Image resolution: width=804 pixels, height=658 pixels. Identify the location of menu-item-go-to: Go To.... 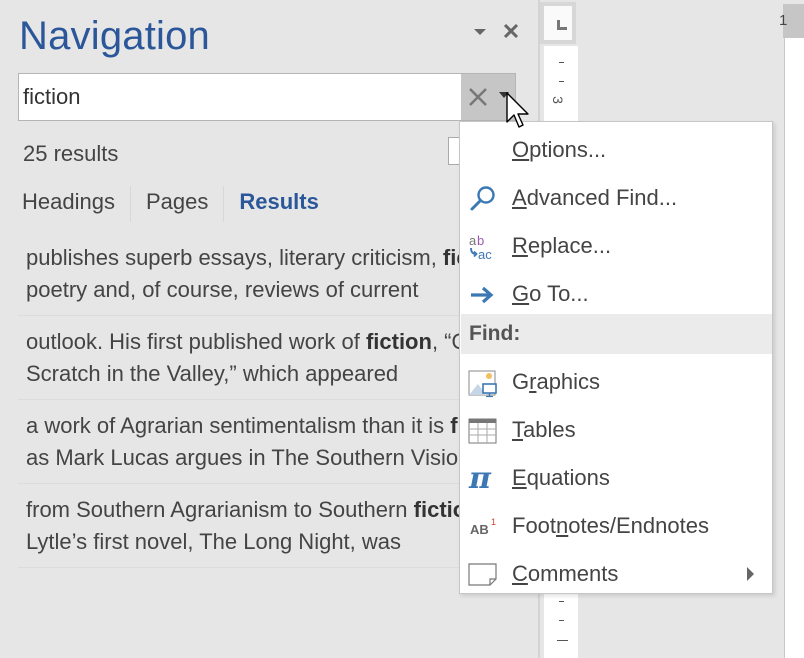
(616, 294).